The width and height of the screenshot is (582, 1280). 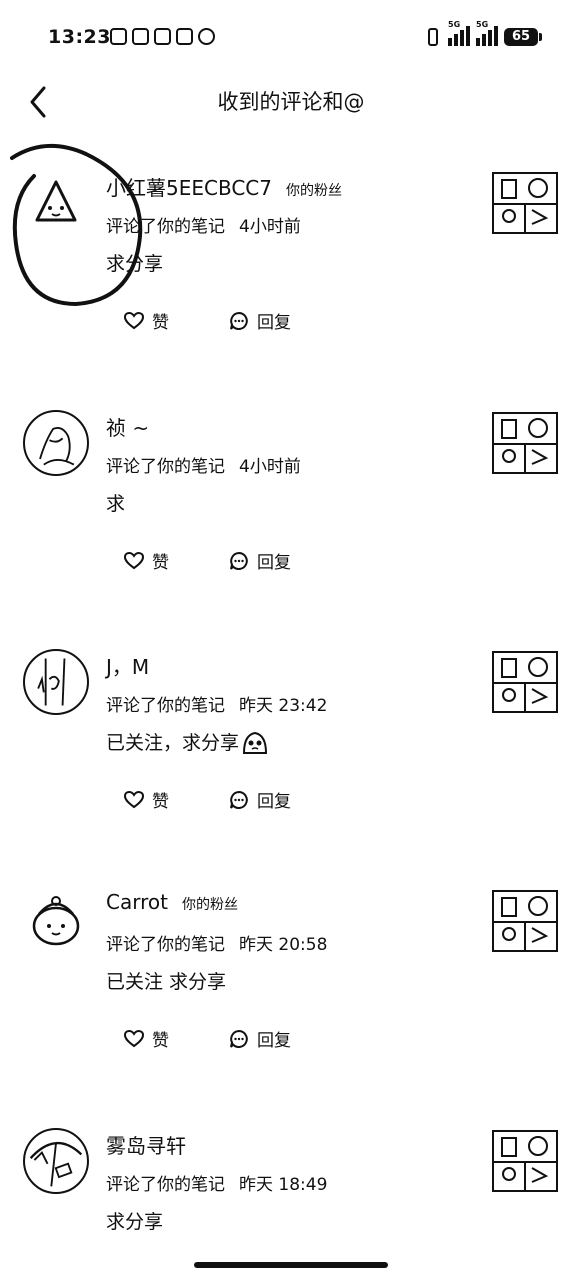 I want to click on user-name: Carrot, so click(x=137, y=902).